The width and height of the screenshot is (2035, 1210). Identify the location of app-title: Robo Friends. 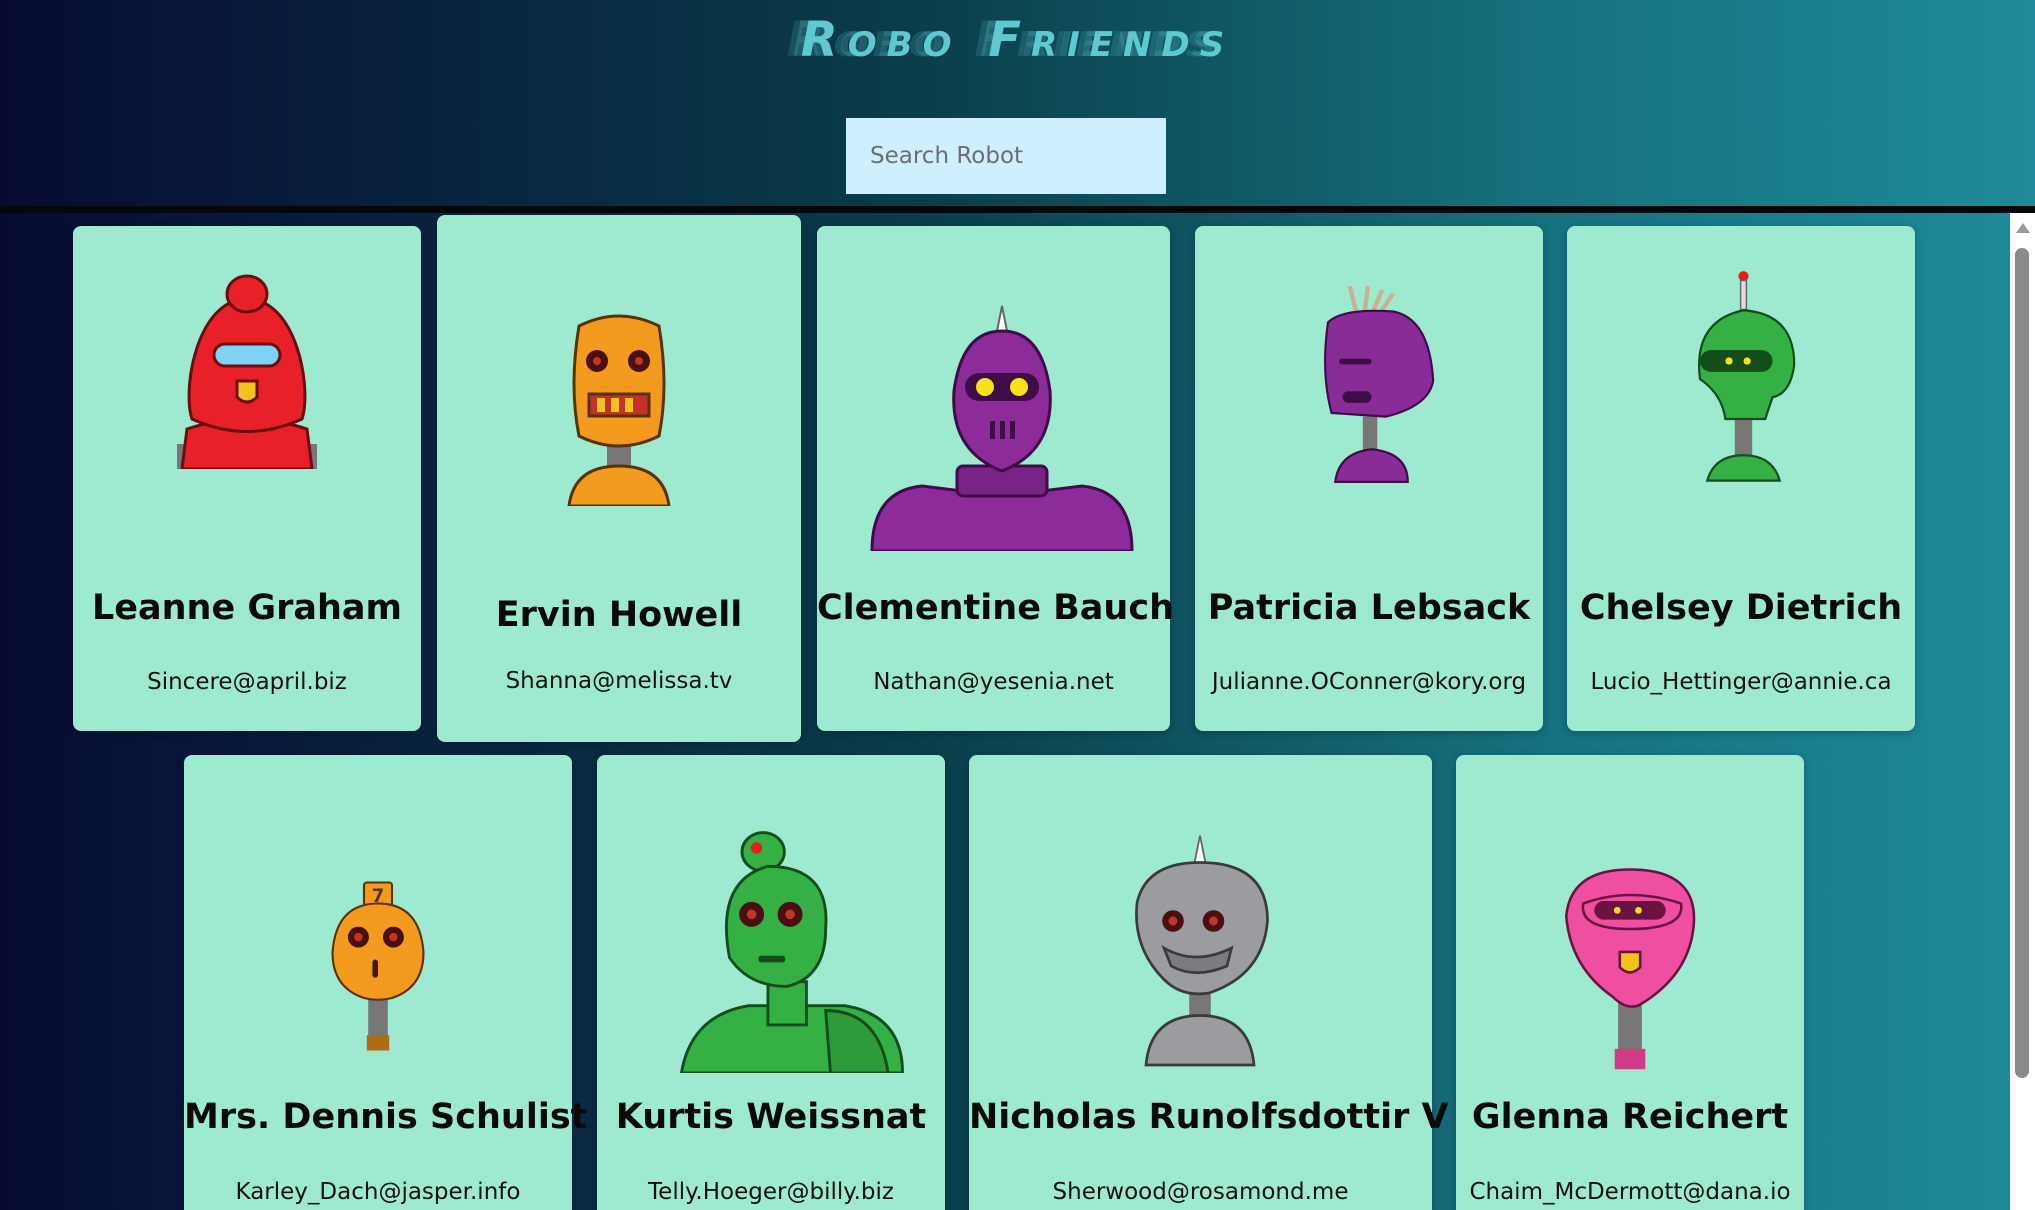
(1017, 40).